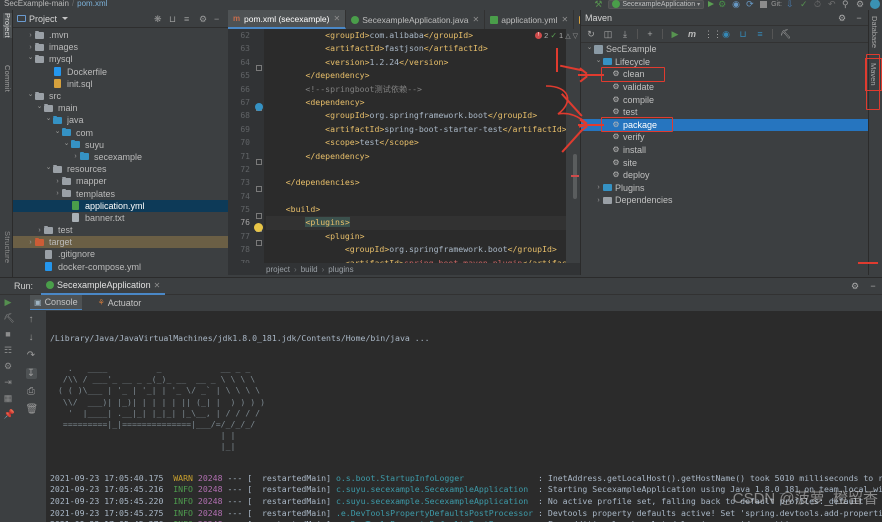 The height and width of the screenshot is (522, 882). I want to click on pin-icon: 📌, so click(9, 414).